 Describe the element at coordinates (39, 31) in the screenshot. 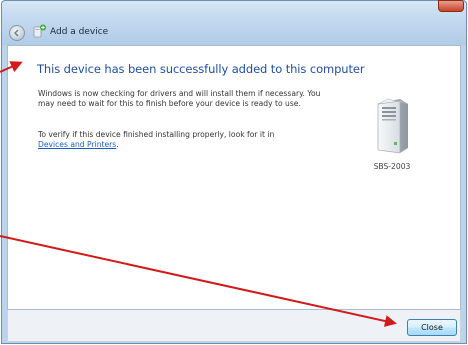

I see `add-device-icon` at that location.